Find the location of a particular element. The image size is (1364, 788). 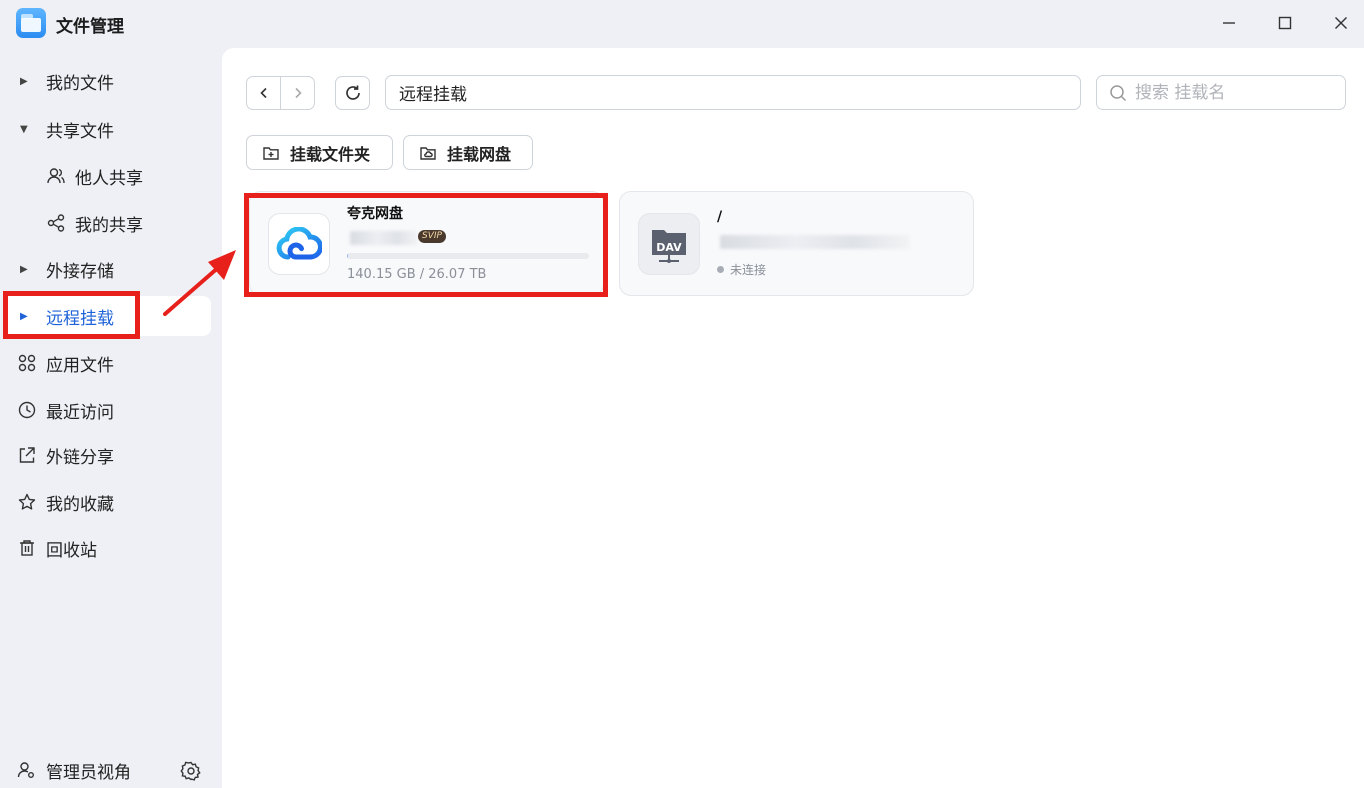

settings-button is located at coordinates (191, 771).